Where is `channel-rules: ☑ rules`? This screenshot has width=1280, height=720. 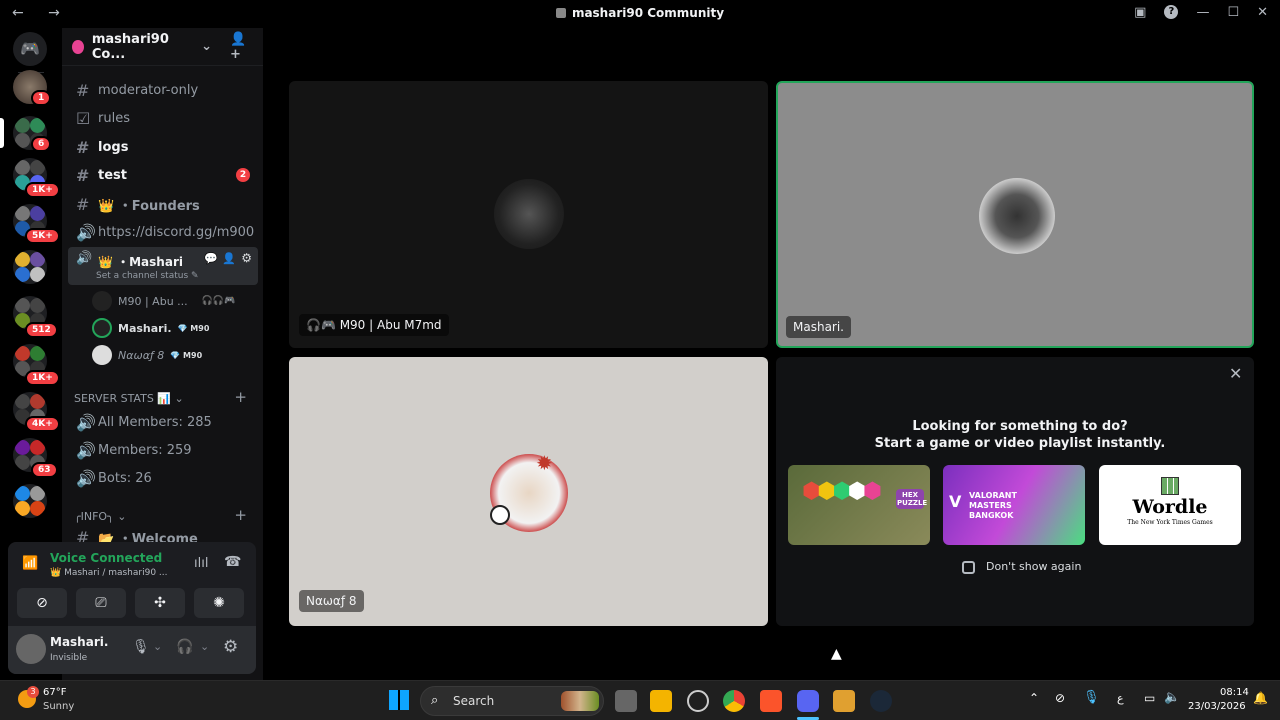 channel-rules: ☑ rules is located at coordinates (163, 118).